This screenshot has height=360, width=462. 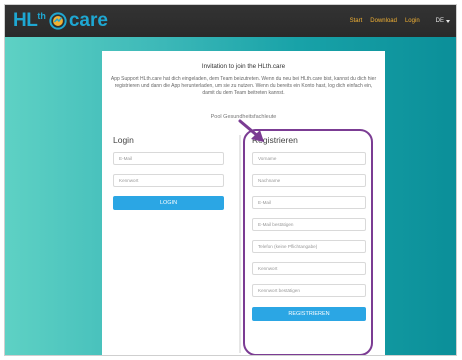 What do you see at coordinates (240, 244) in the screenshot?
I see `column-divider` at bounding box center [240, 244].